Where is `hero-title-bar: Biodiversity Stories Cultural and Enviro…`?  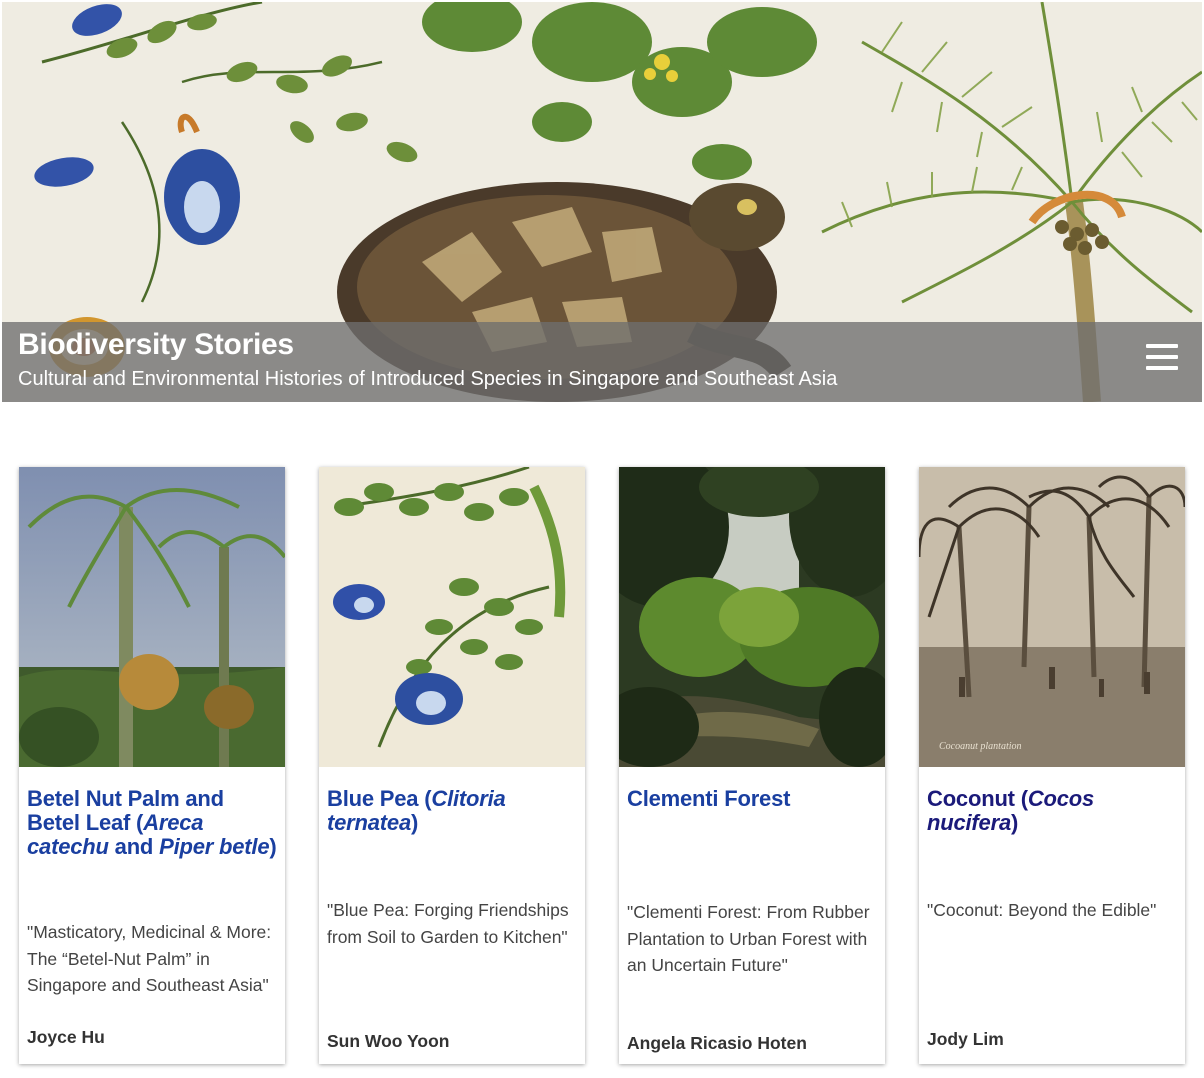
hero-title-bar: Biodiversity Stories Cultural and Enviro… is located at coordinates (602, 362).